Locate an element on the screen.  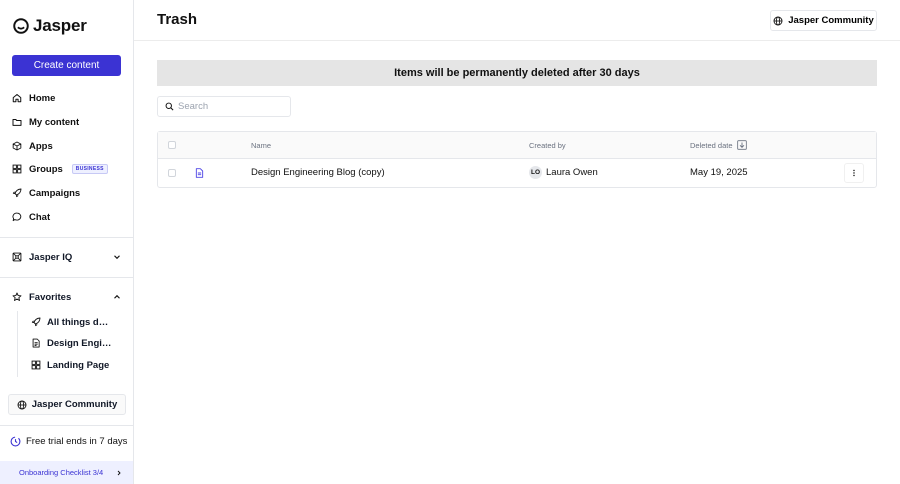
sidebar-item-jasper-iq: Jasper IQ is located at coordinates (67, 257).